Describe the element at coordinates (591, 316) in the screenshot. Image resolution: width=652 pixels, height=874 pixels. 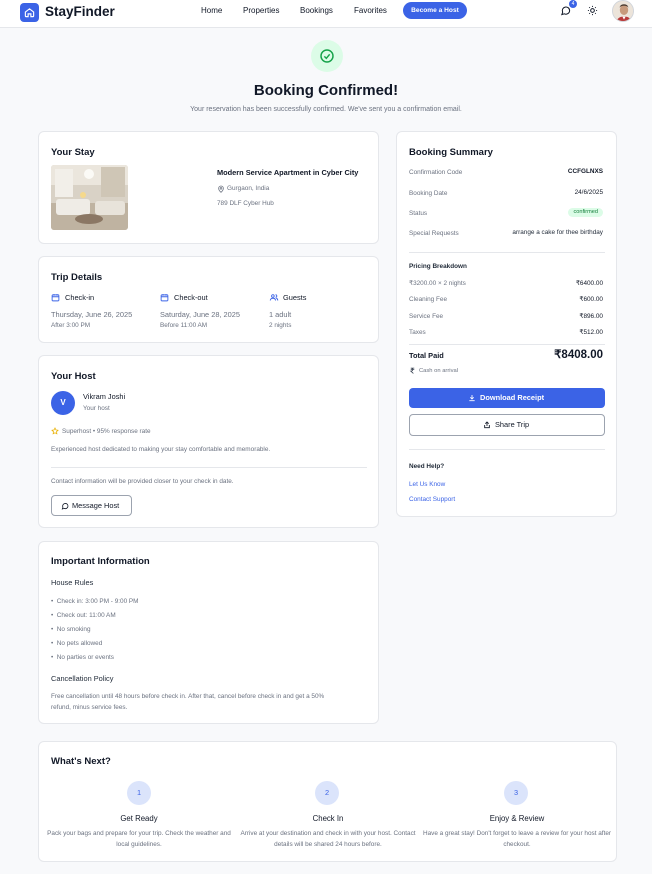
I see `price-line-value: ₹896.00` at that location.